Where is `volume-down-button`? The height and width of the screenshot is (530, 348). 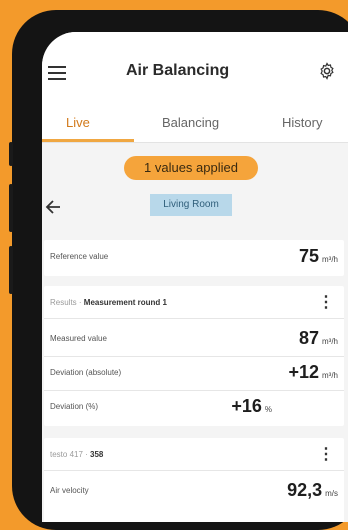
volume-down-button is located at coordinates (11, 270).